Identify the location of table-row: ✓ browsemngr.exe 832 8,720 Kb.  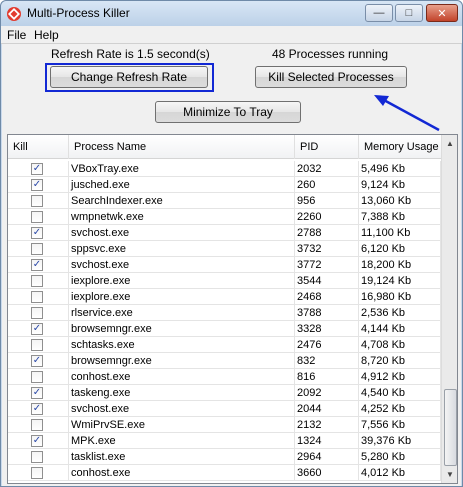
(224, 361).